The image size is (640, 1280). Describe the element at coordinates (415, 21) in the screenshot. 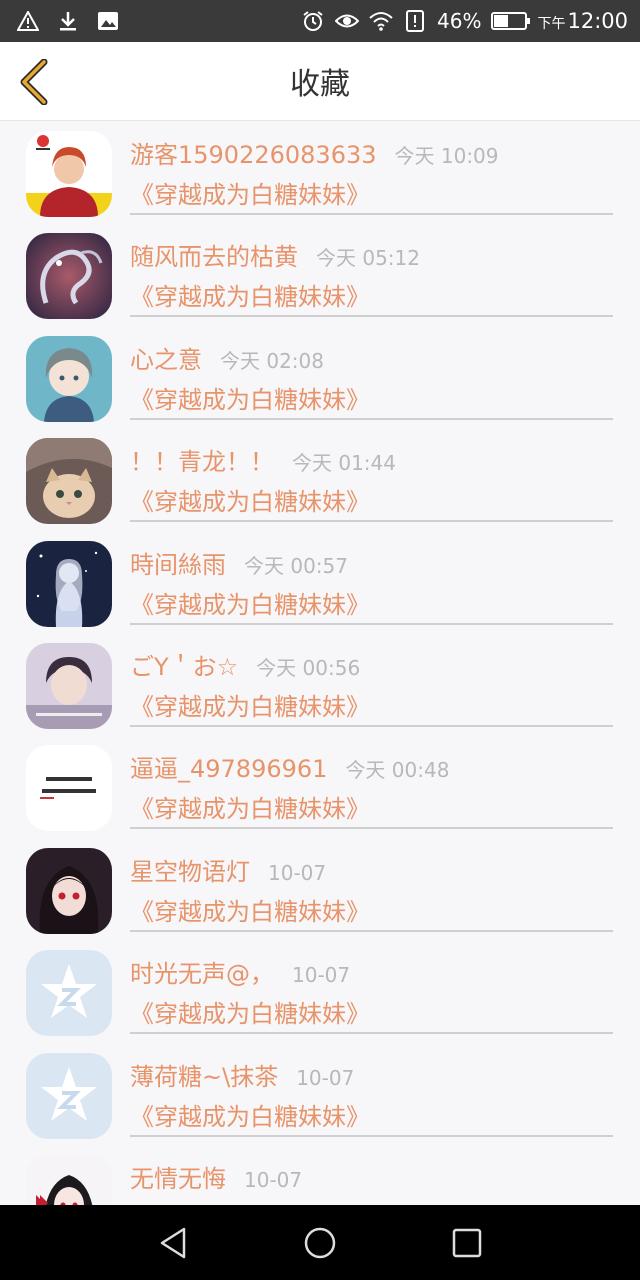

I see `alert-icon` at that location.